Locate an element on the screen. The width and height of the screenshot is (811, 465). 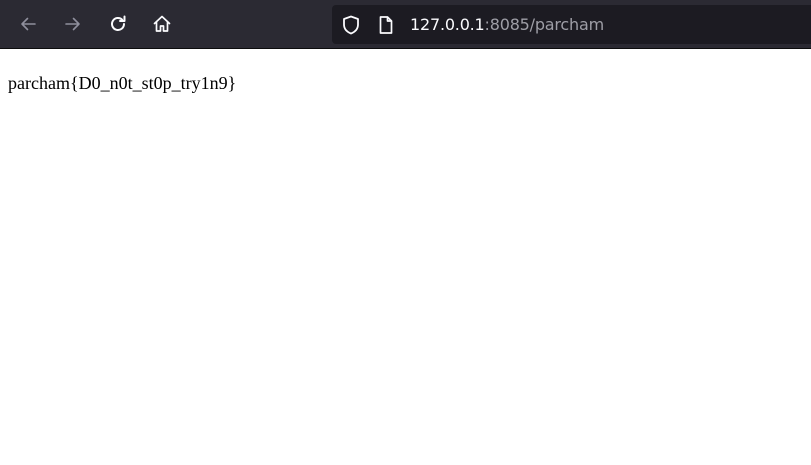
page-text: parcham{D0_n0t_st0p_try1n9} is located at coordinates (122, 83).